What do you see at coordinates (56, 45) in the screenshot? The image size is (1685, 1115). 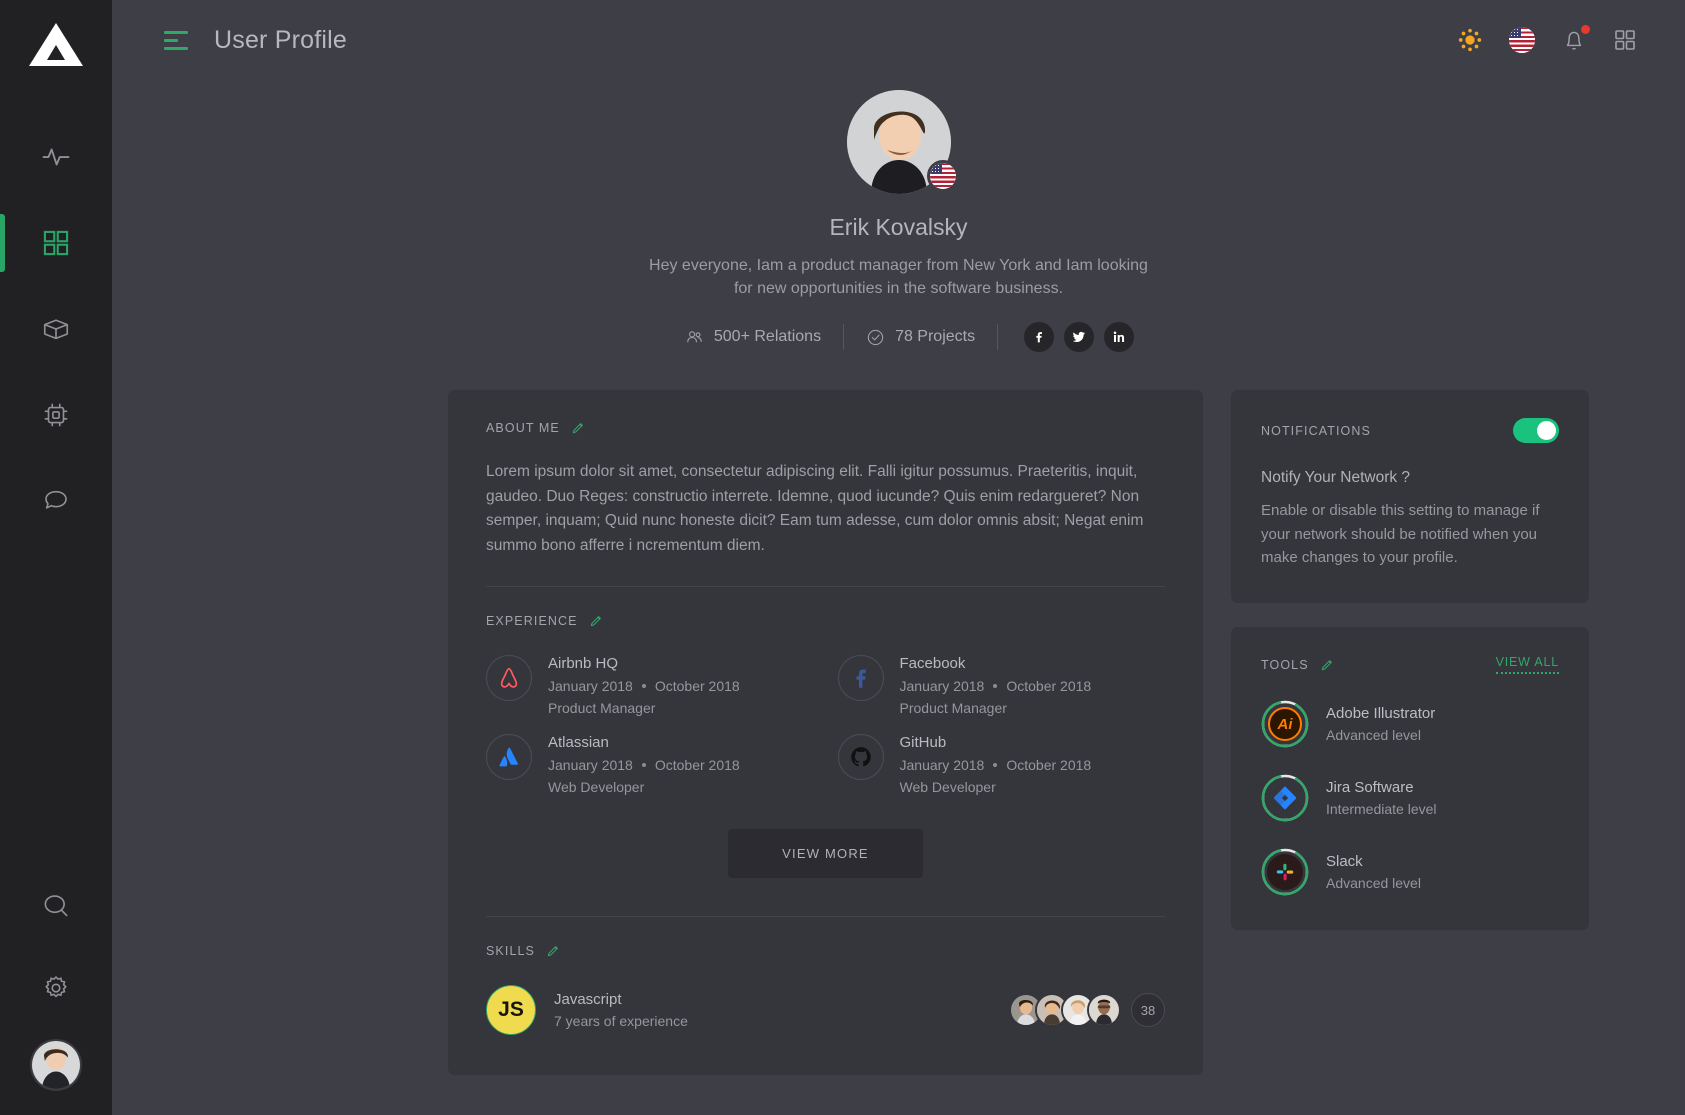 I see `triangle-logo` at bounding box center [56, 45].